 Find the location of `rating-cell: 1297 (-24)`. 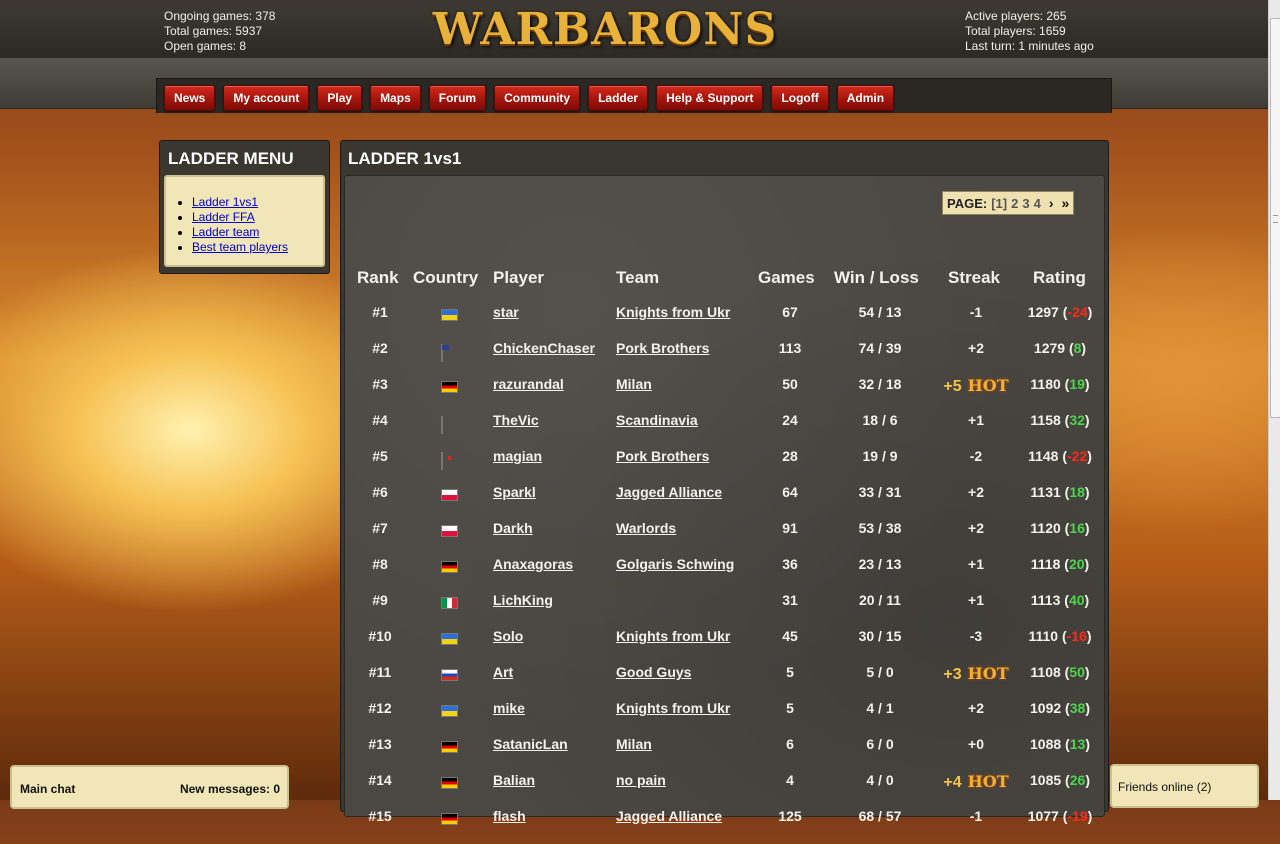

rating-cell: 1297 (-24) is located at coordinates (1060, 312).